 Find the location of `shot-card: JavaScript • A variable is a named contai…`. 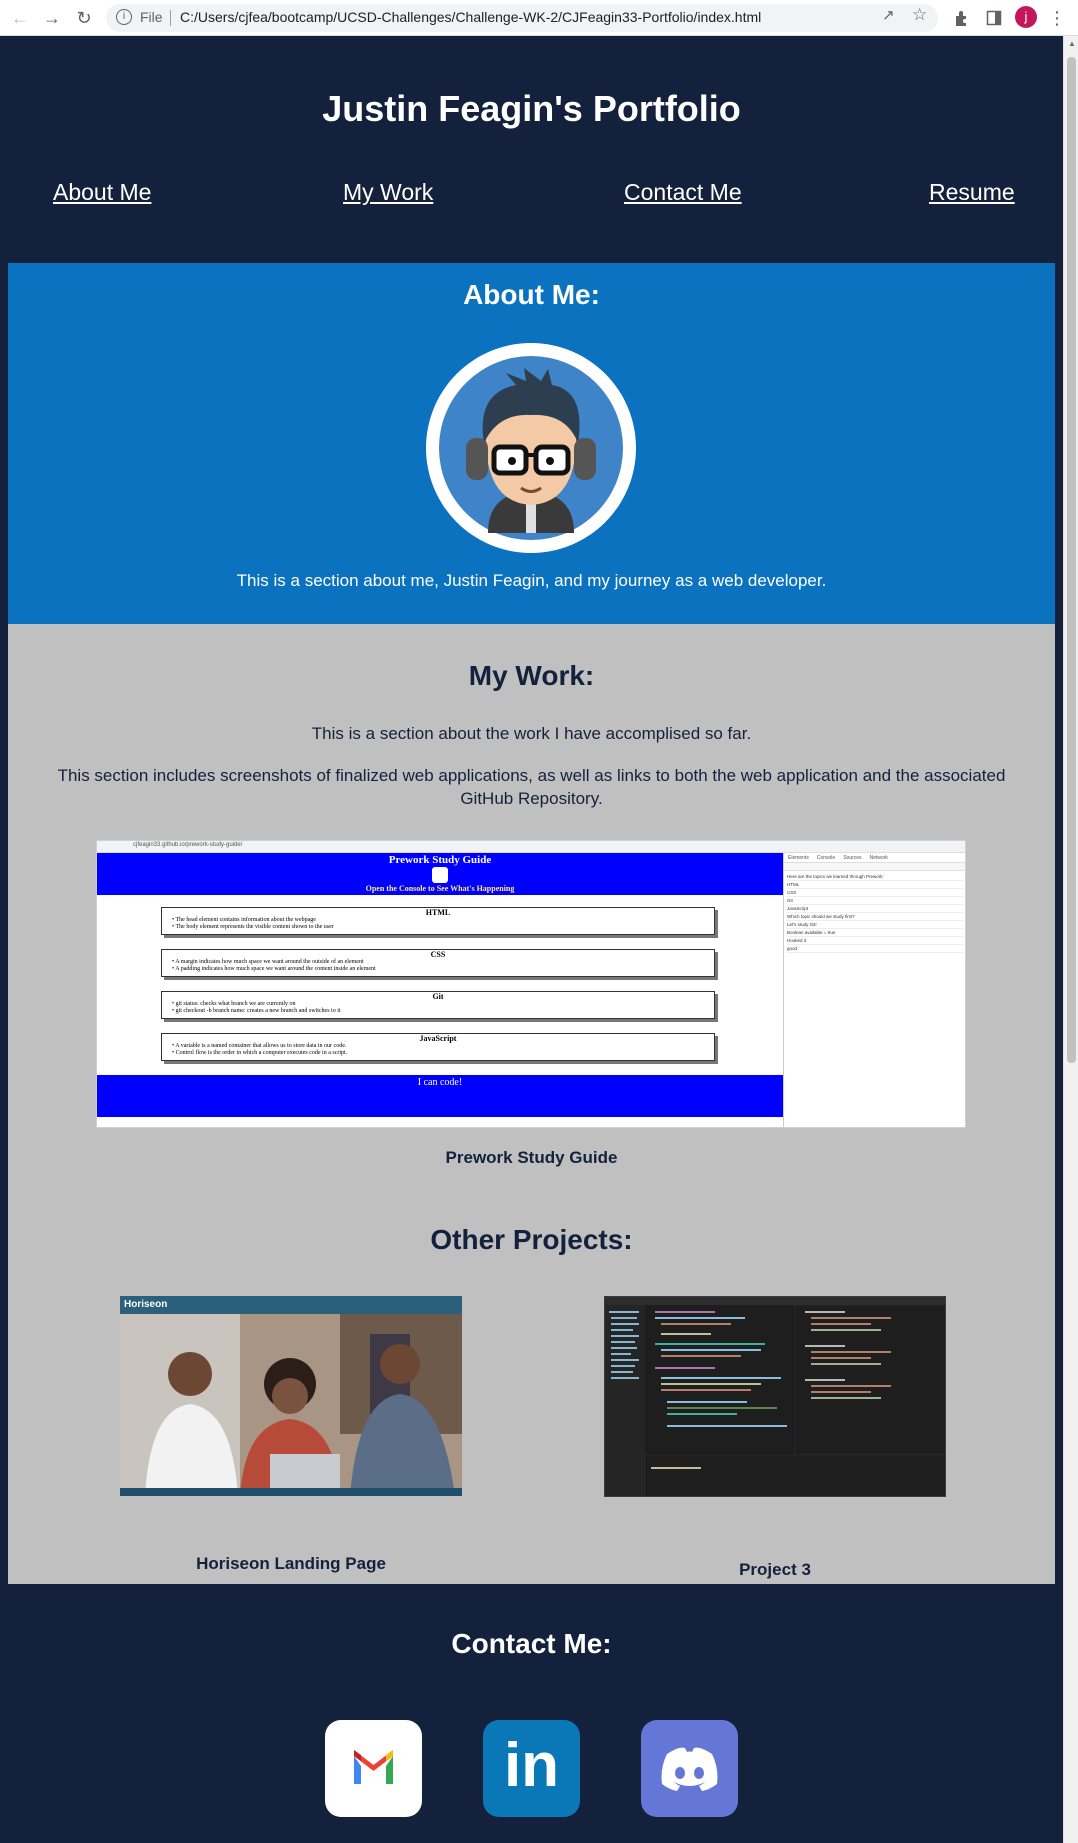

shot-card: JavaScript • A variable is a named contai… is located at coordinates (438, 1047).